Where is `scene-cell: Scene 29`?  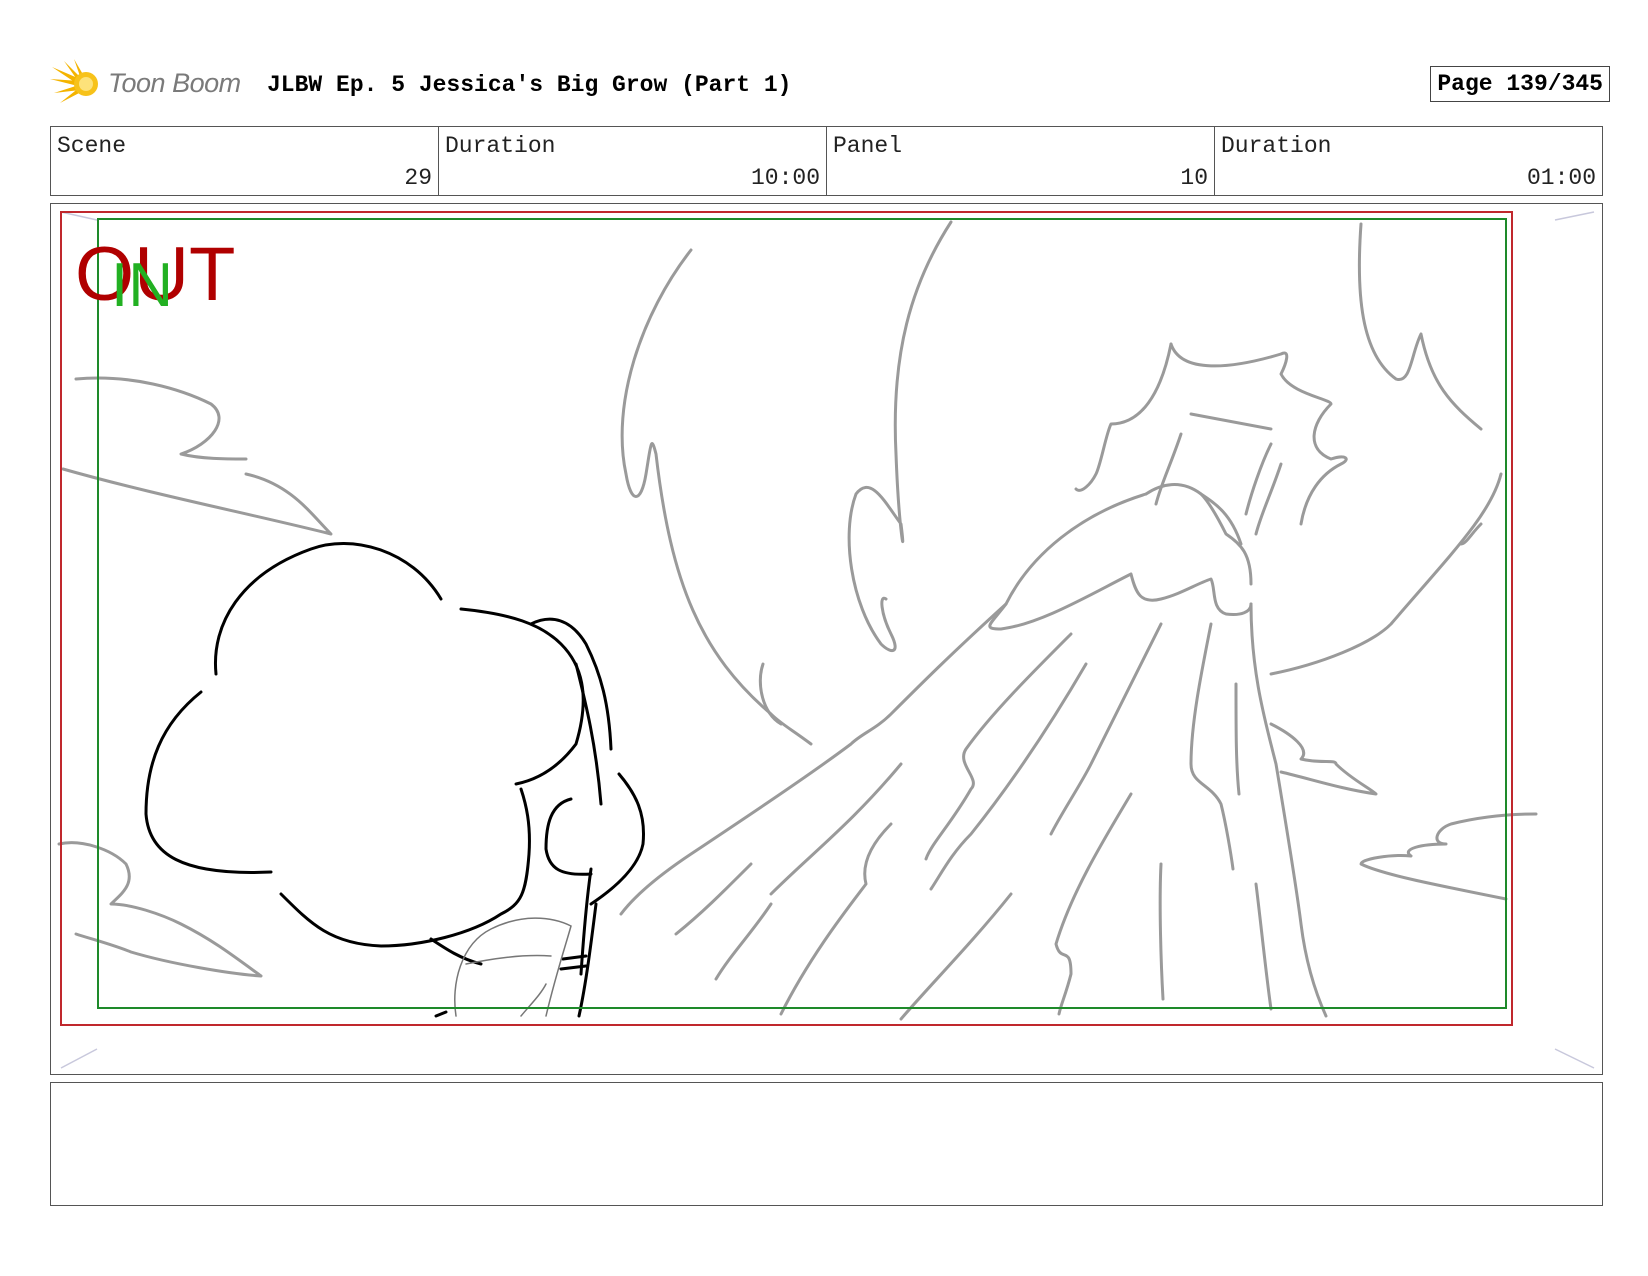
scene-cell: Scene 29 is located at coordinates (245, 161).